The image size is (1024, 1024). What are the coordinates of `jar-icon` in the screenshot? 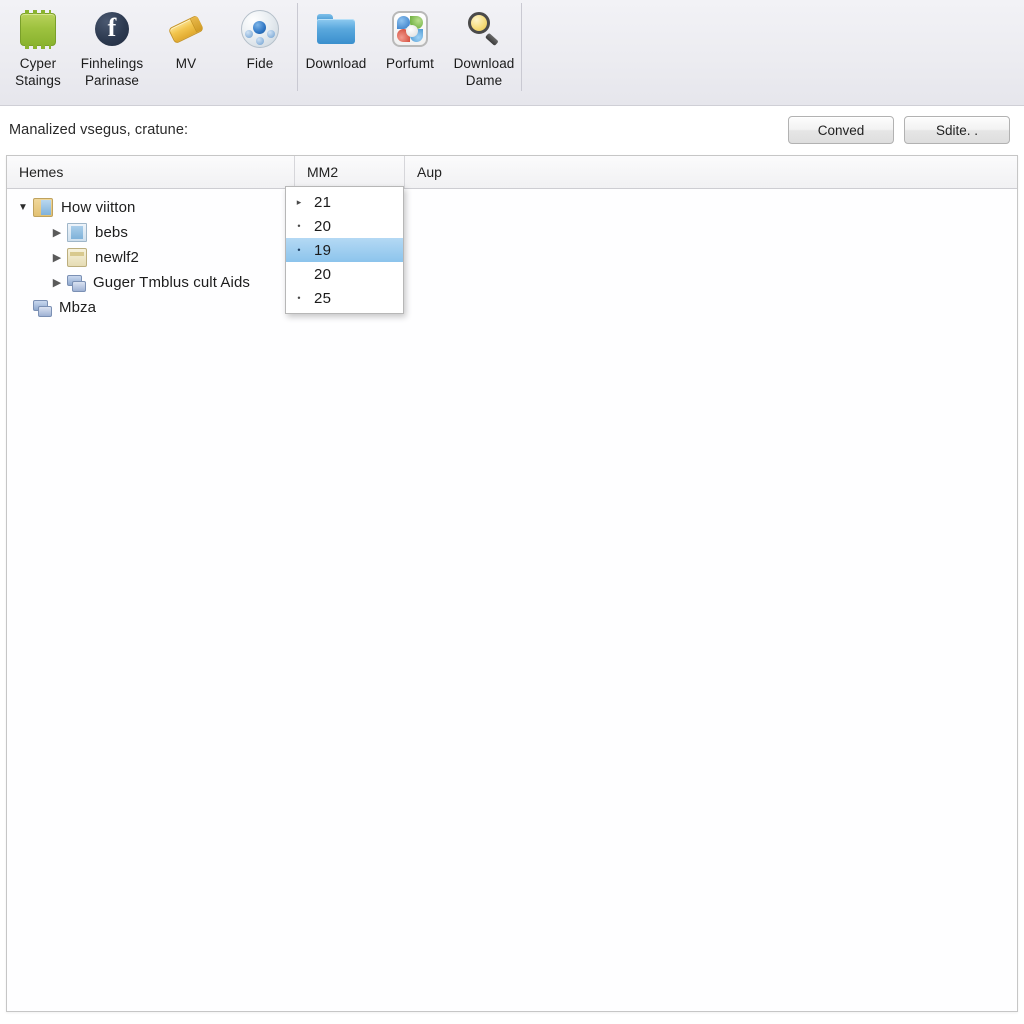 It's located at (77, 257).